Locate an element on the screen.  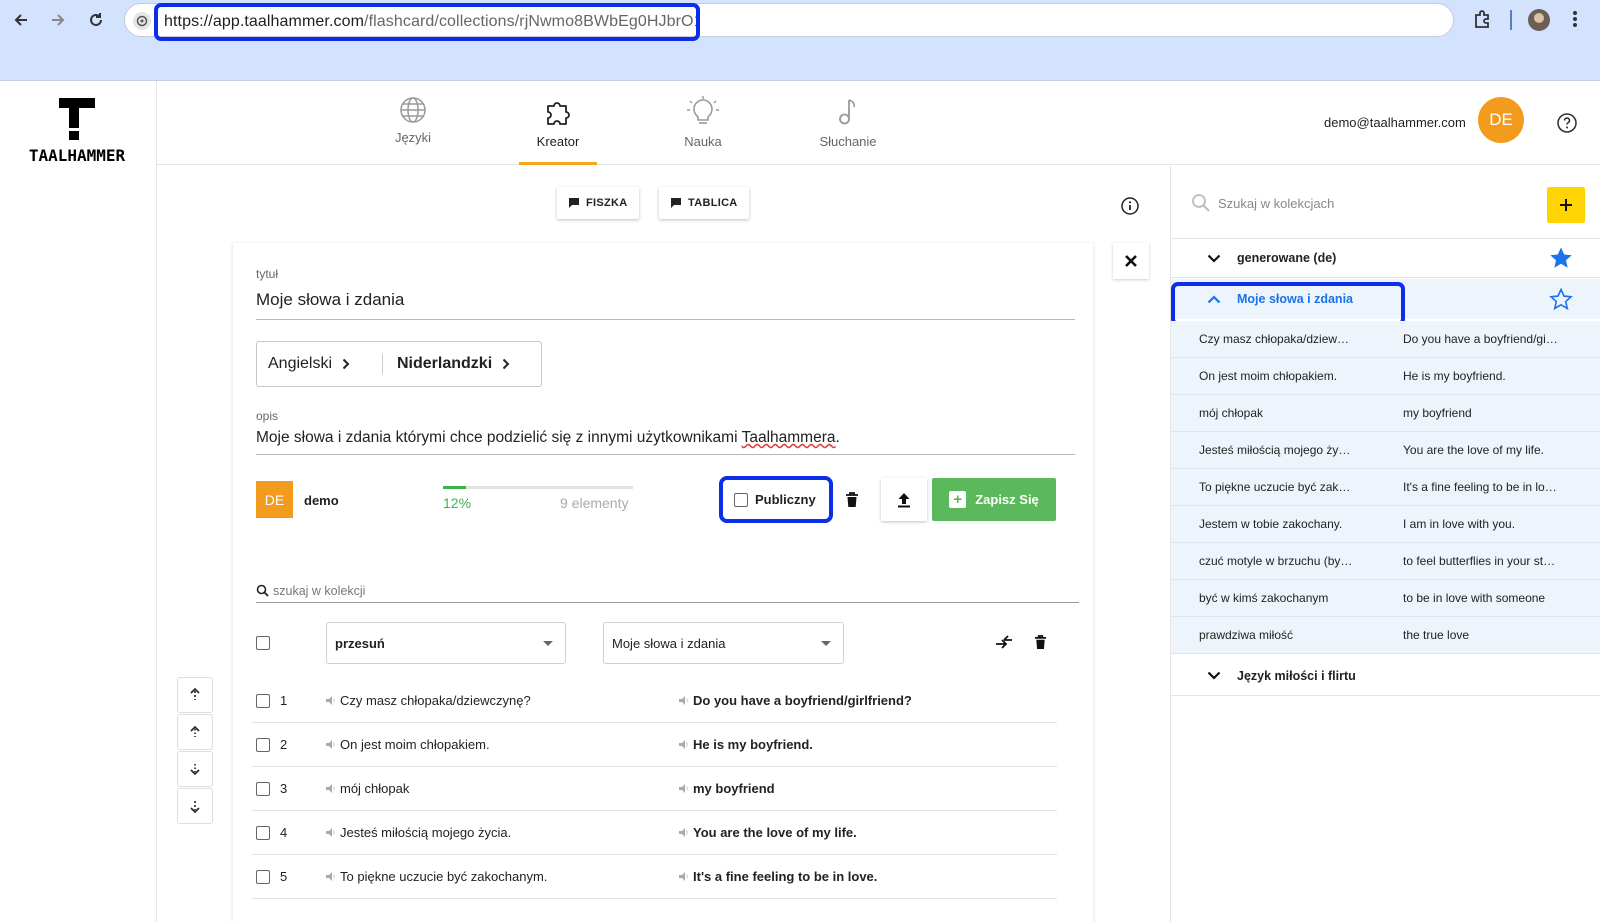
tab-jezyki: Języki is located at coordinates (413, 123).